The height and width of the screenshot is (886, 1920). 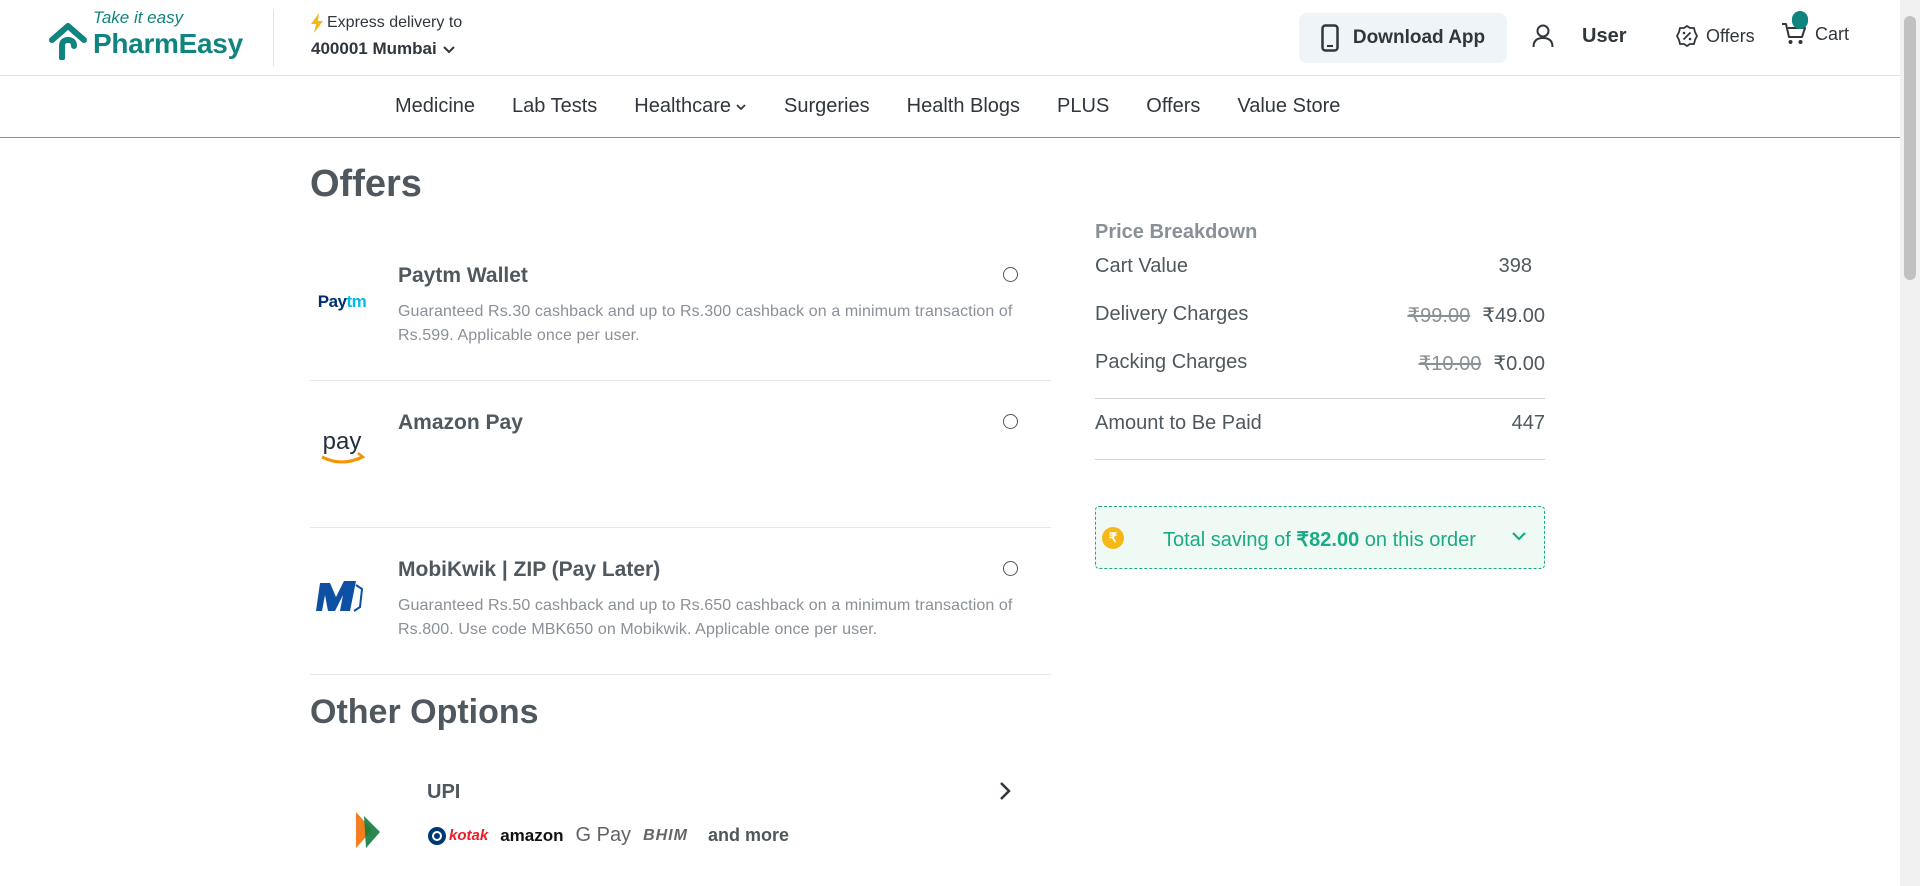 I want to click on upi-option: UPI kotak amazon G Pay BHIM and more, so click(x=680, y=818).